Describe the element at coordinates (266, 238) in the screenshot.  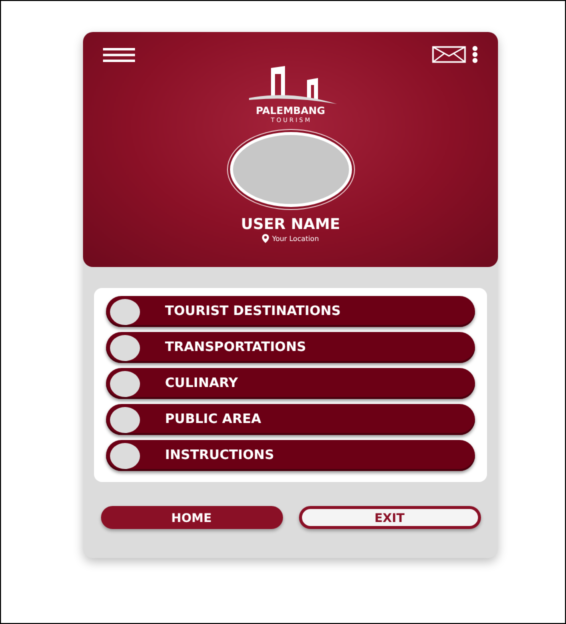
I see `location-pin-icon` at that location.